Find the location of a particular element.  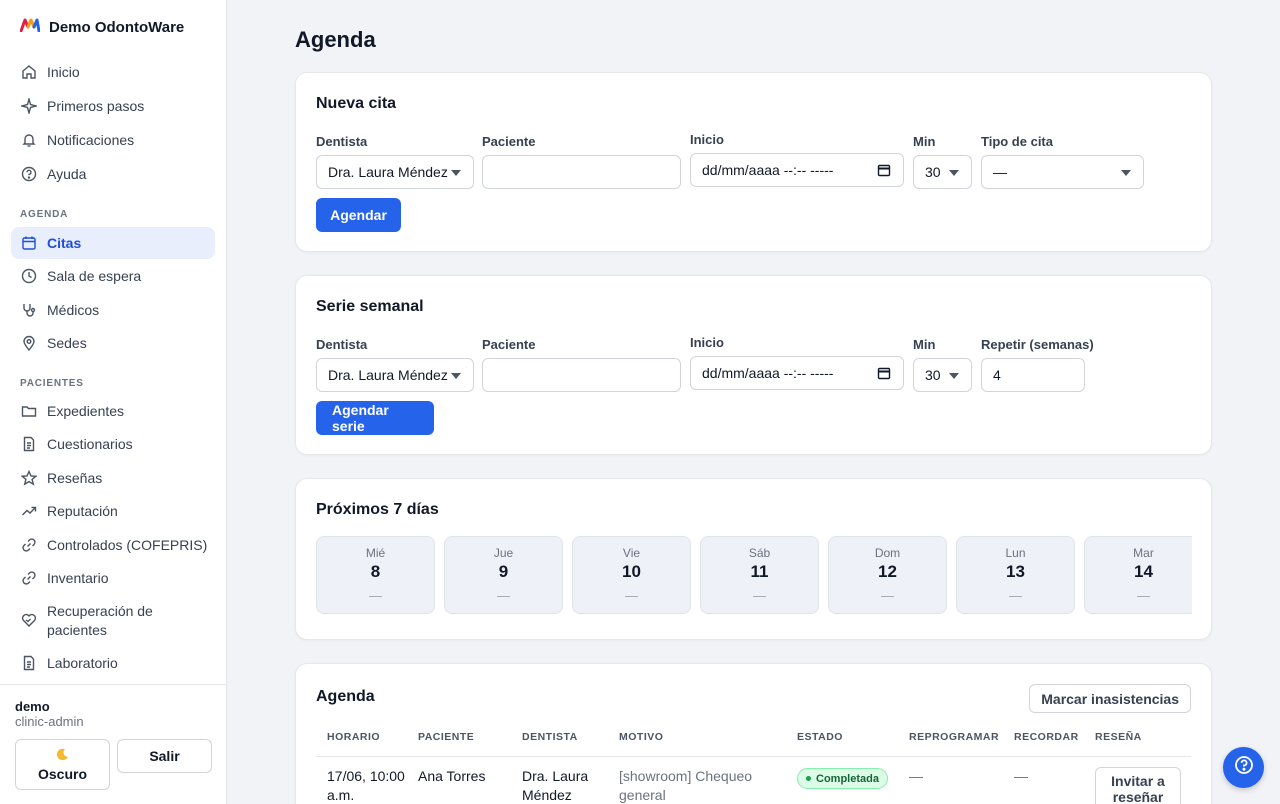

card-title: Agenda is located at coordinates (345, 696).